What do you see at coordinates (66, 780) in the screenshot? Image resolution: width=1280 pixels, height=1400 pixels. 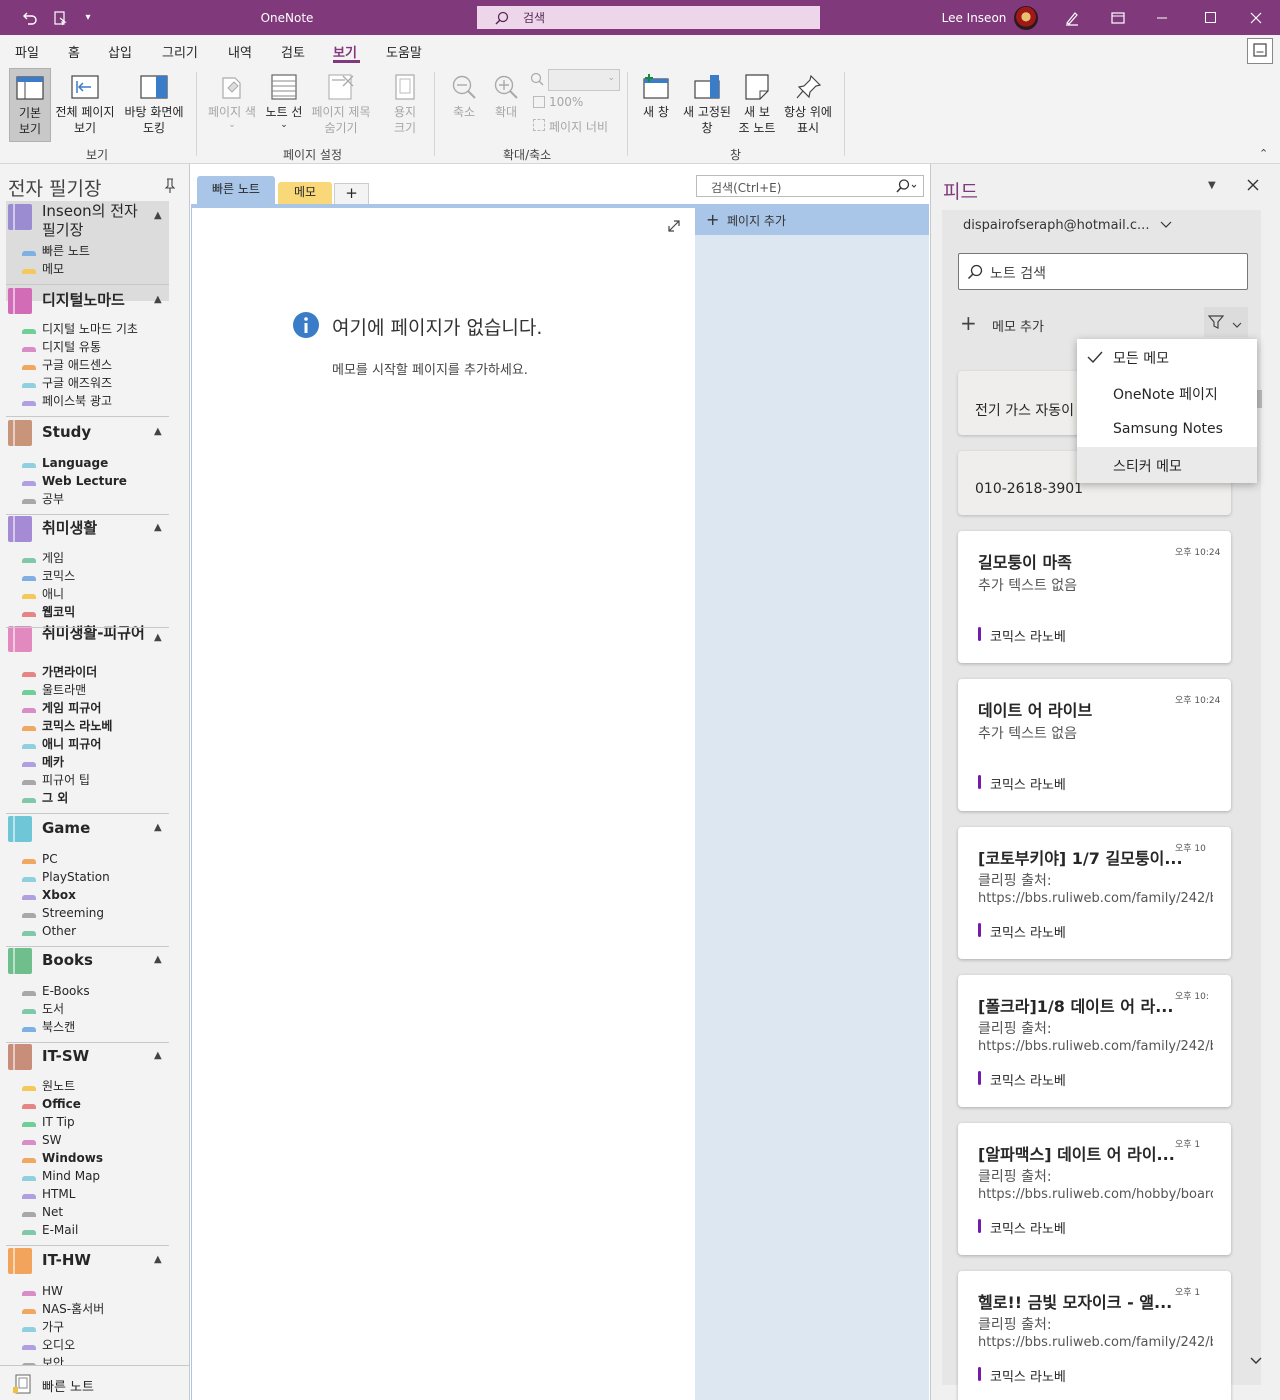 I see `section-item: 피규어 팁` at bounding box center [66, 780].